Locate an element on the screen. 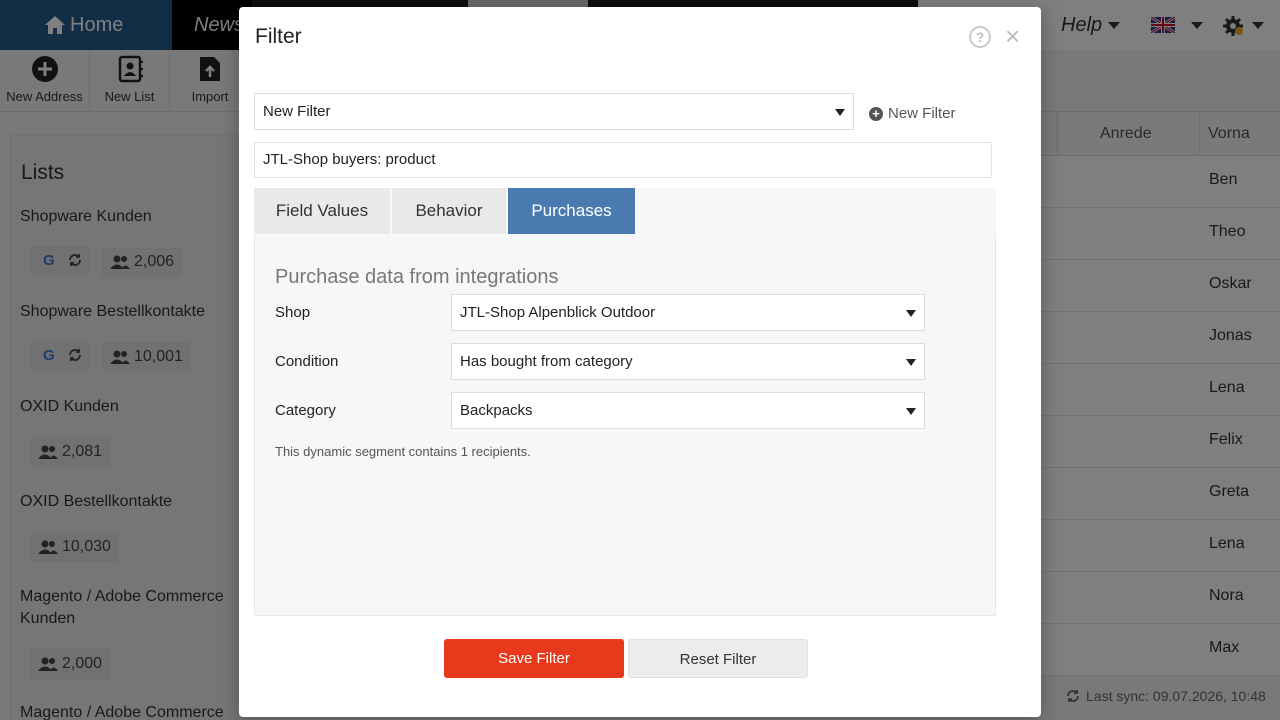 This screenshot has width=1280, height=720. section-title: Purchase data from integrations is located at coordinates (417, 277).